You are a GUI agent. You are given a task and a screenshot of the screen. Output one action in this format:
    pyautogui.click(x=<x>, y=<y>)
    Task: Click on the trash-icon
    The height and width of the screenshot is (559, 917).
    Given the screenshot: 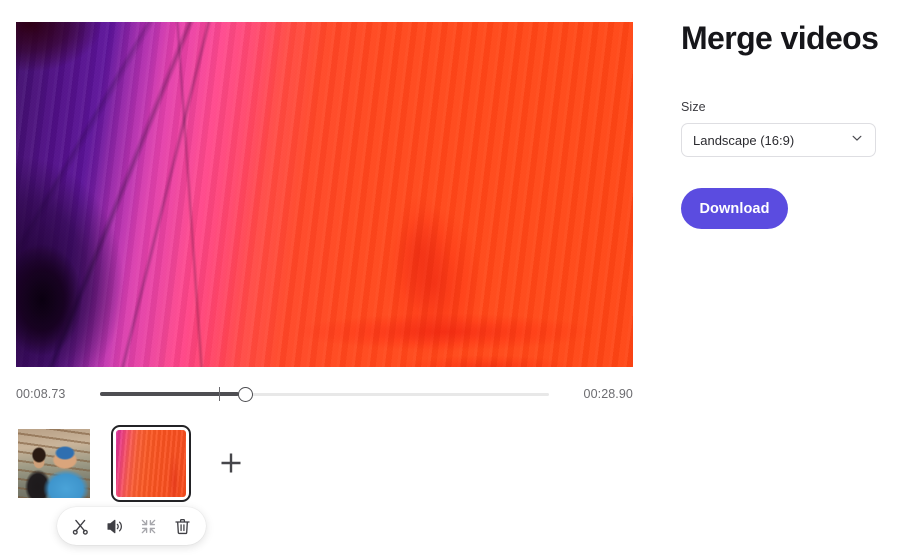 What is the action you would take?
    pyautogui.click(x=182, y=526)
    